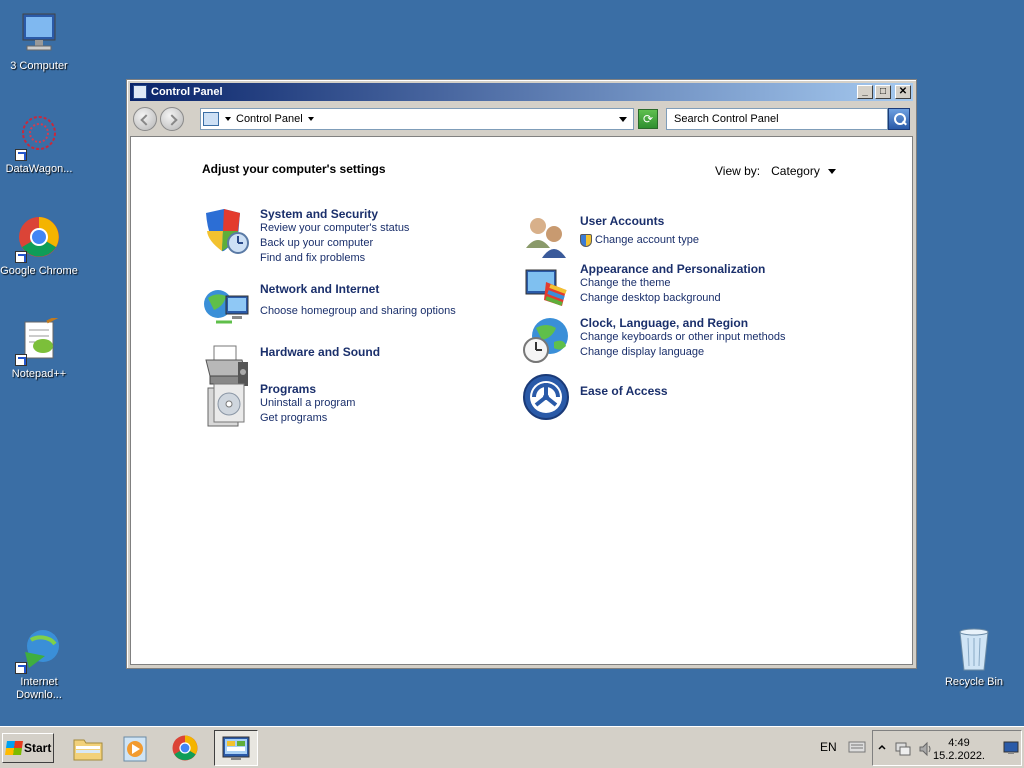 The height and width of the screenshot is (768, 1024). Describe the element at coordinates (39, 340) in the screenshot. I see `notepadpp-icon` at that location.